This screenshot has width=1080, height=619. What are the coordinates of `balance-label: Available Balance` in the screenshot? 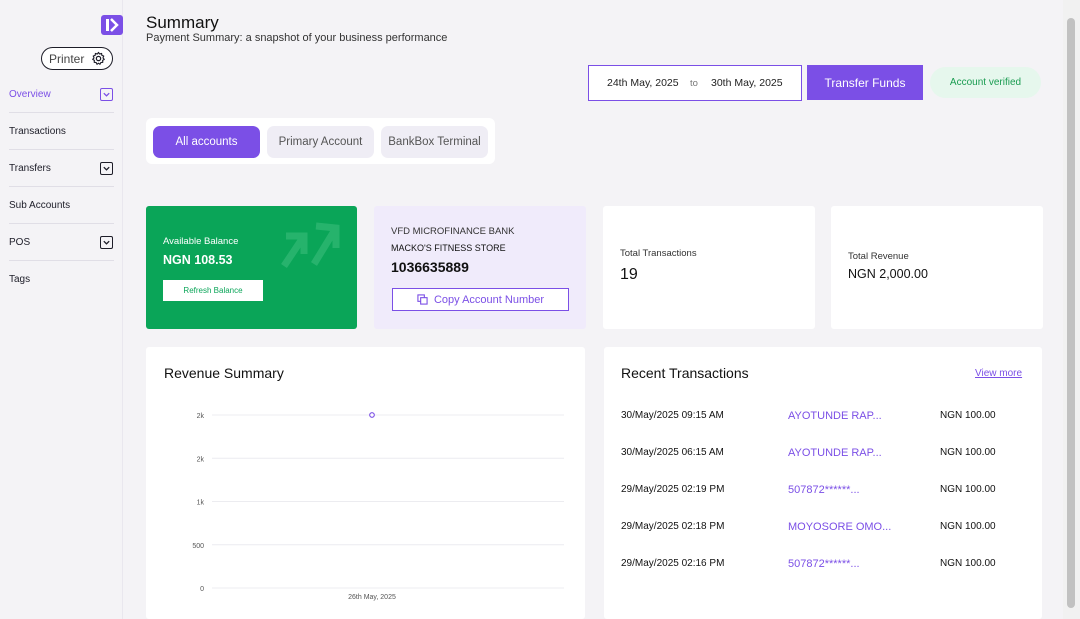 It's located at (201, 241).